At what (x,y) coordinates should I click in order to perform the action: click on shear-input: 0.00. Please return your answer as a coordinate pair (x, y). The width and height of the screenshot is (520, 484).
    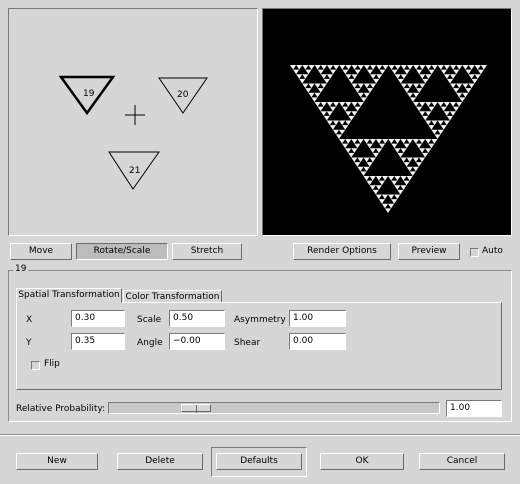
    Looking at the image, I should click on (317, 341).